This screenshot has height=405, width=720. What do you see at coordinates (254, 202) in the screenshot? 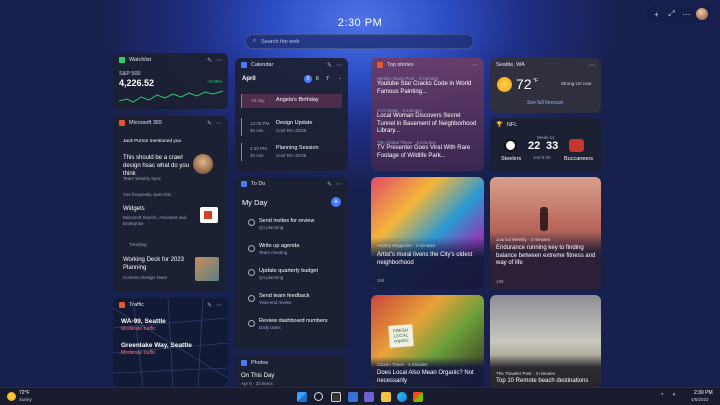
I see `todo-list-name: My Day` at bounding box center [254, 202].